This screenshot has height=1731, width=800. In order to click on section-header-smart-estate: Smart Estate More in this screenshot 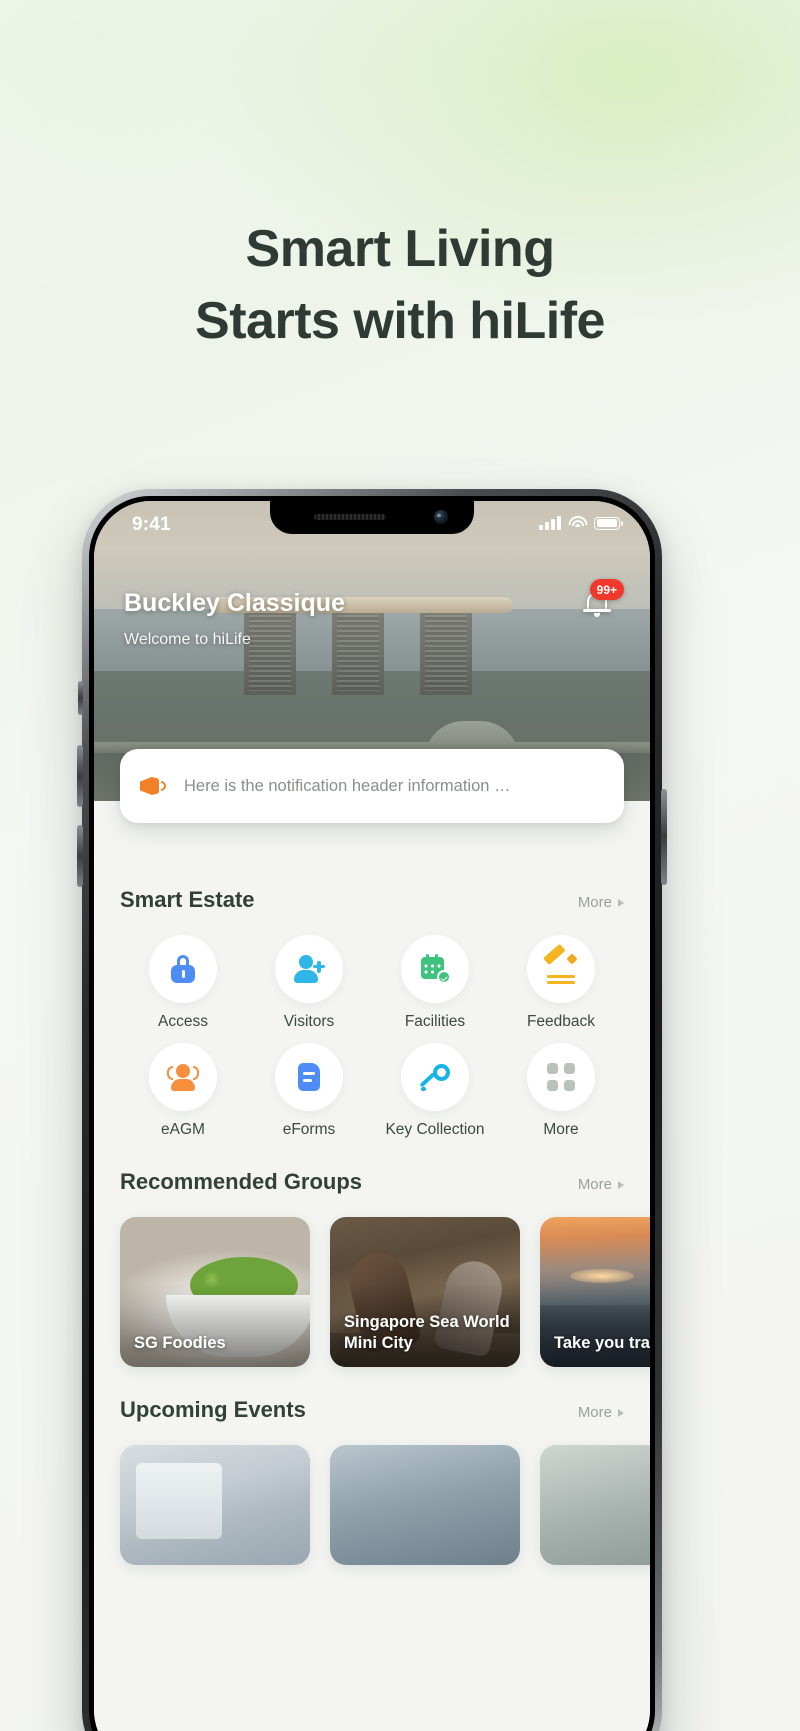, I will do `click(372, 900)`.